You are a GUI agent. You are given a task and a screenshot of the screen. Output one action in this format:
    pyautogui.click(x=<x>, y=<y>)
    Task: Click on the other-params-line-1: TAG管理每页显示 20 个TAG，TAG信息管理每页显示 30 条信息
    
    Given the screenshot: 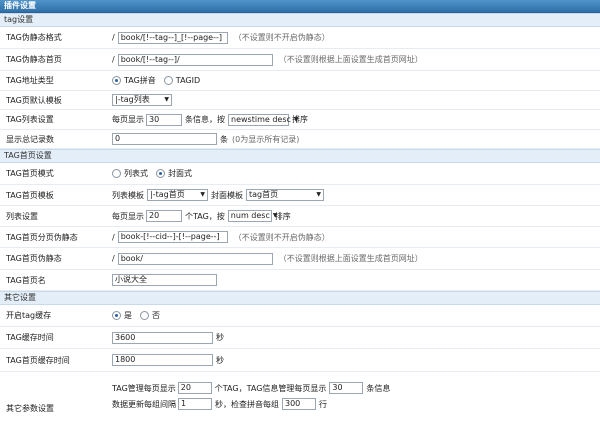 What is the action you would take?
    pyautogui.click(x=251, y=388)
    